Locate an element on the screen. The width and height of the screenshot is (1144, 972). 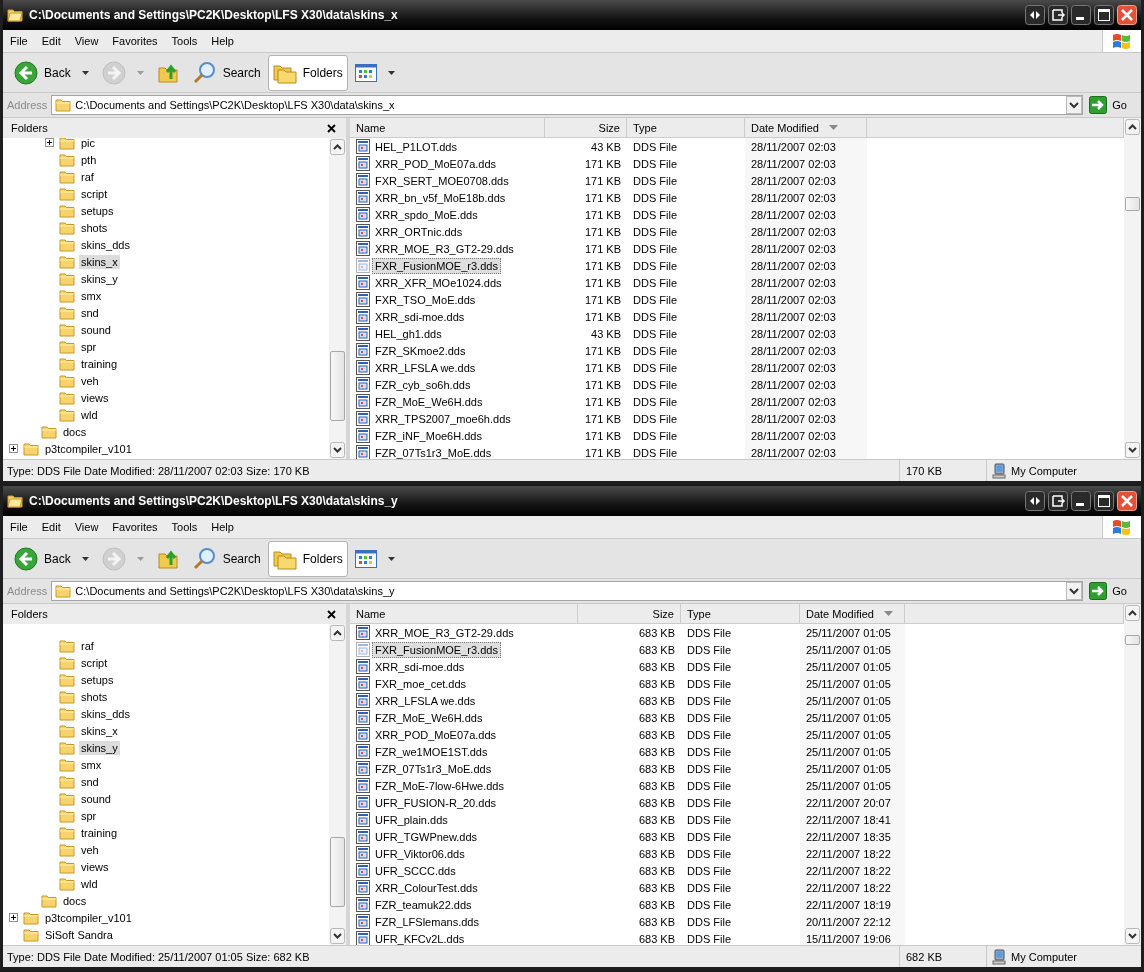
file-name: UFR_KFCv2L.dds is located at coordinates (420, 937).